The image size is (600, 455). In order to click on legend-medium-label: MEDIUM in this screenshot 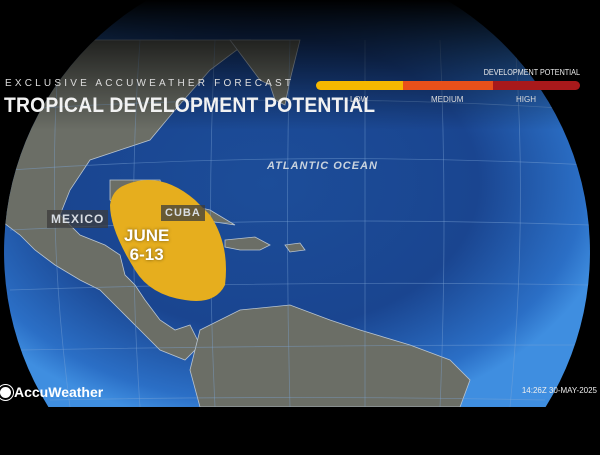, I will do `click(447, 99)`.